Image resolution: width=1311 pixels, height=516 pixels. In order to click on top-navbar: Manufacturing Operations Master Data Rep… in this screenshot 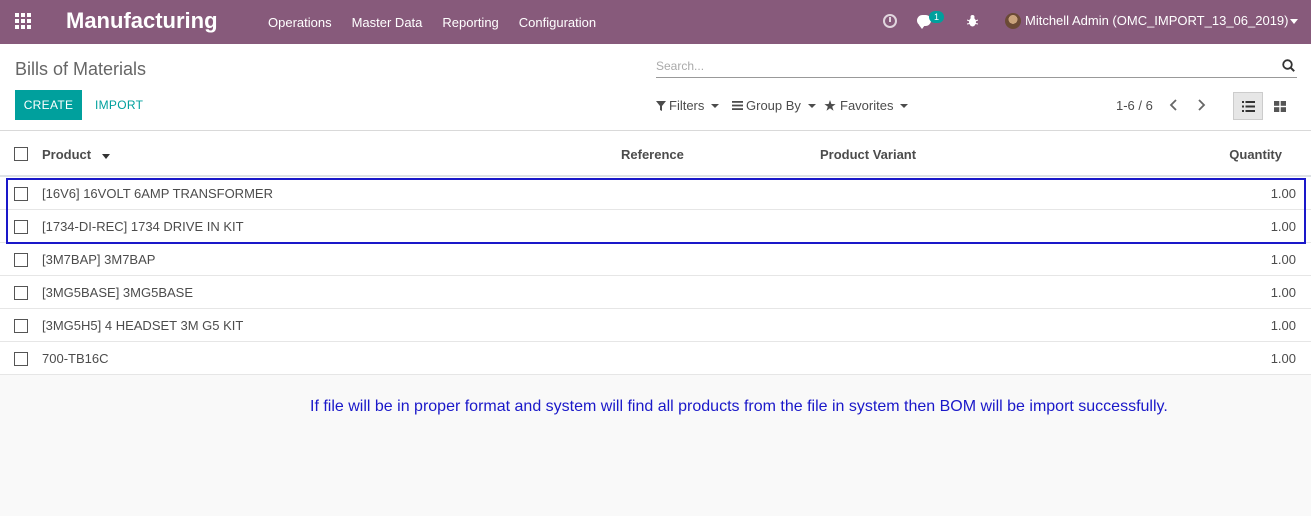, I will do `click(655, 22)`.